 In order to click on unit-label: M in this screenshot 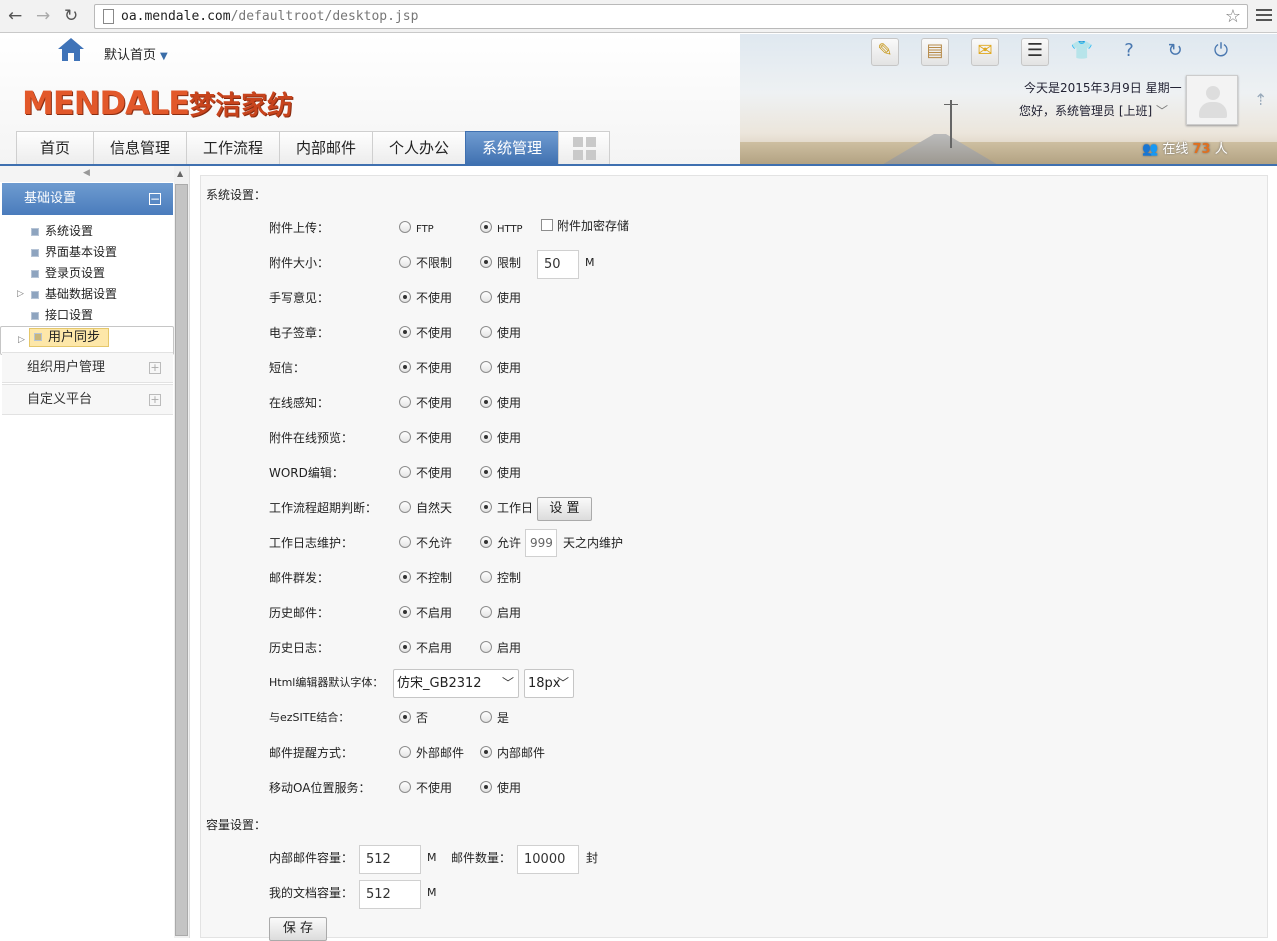, I will do `click(432, 892)`.